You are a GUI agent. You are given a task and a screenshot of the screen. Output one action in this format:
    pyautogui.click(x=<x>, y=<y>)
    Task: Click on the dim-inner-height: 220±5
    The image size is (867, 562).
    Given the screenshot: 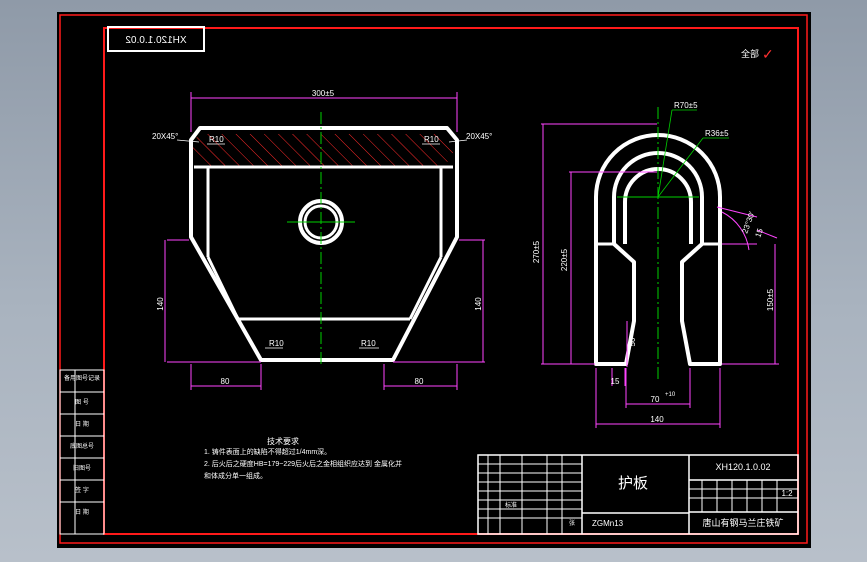 What is the action you would take?
    pyautogui.click(x=564, y=259)
    